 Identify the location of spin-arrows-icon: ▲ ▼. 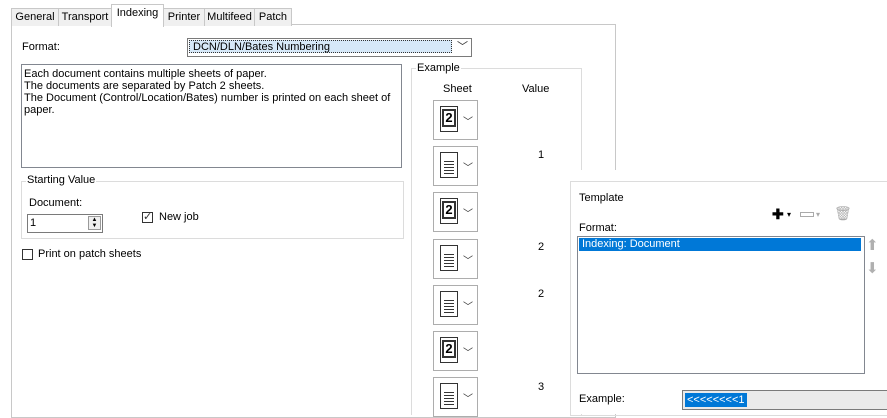
(94, 223).